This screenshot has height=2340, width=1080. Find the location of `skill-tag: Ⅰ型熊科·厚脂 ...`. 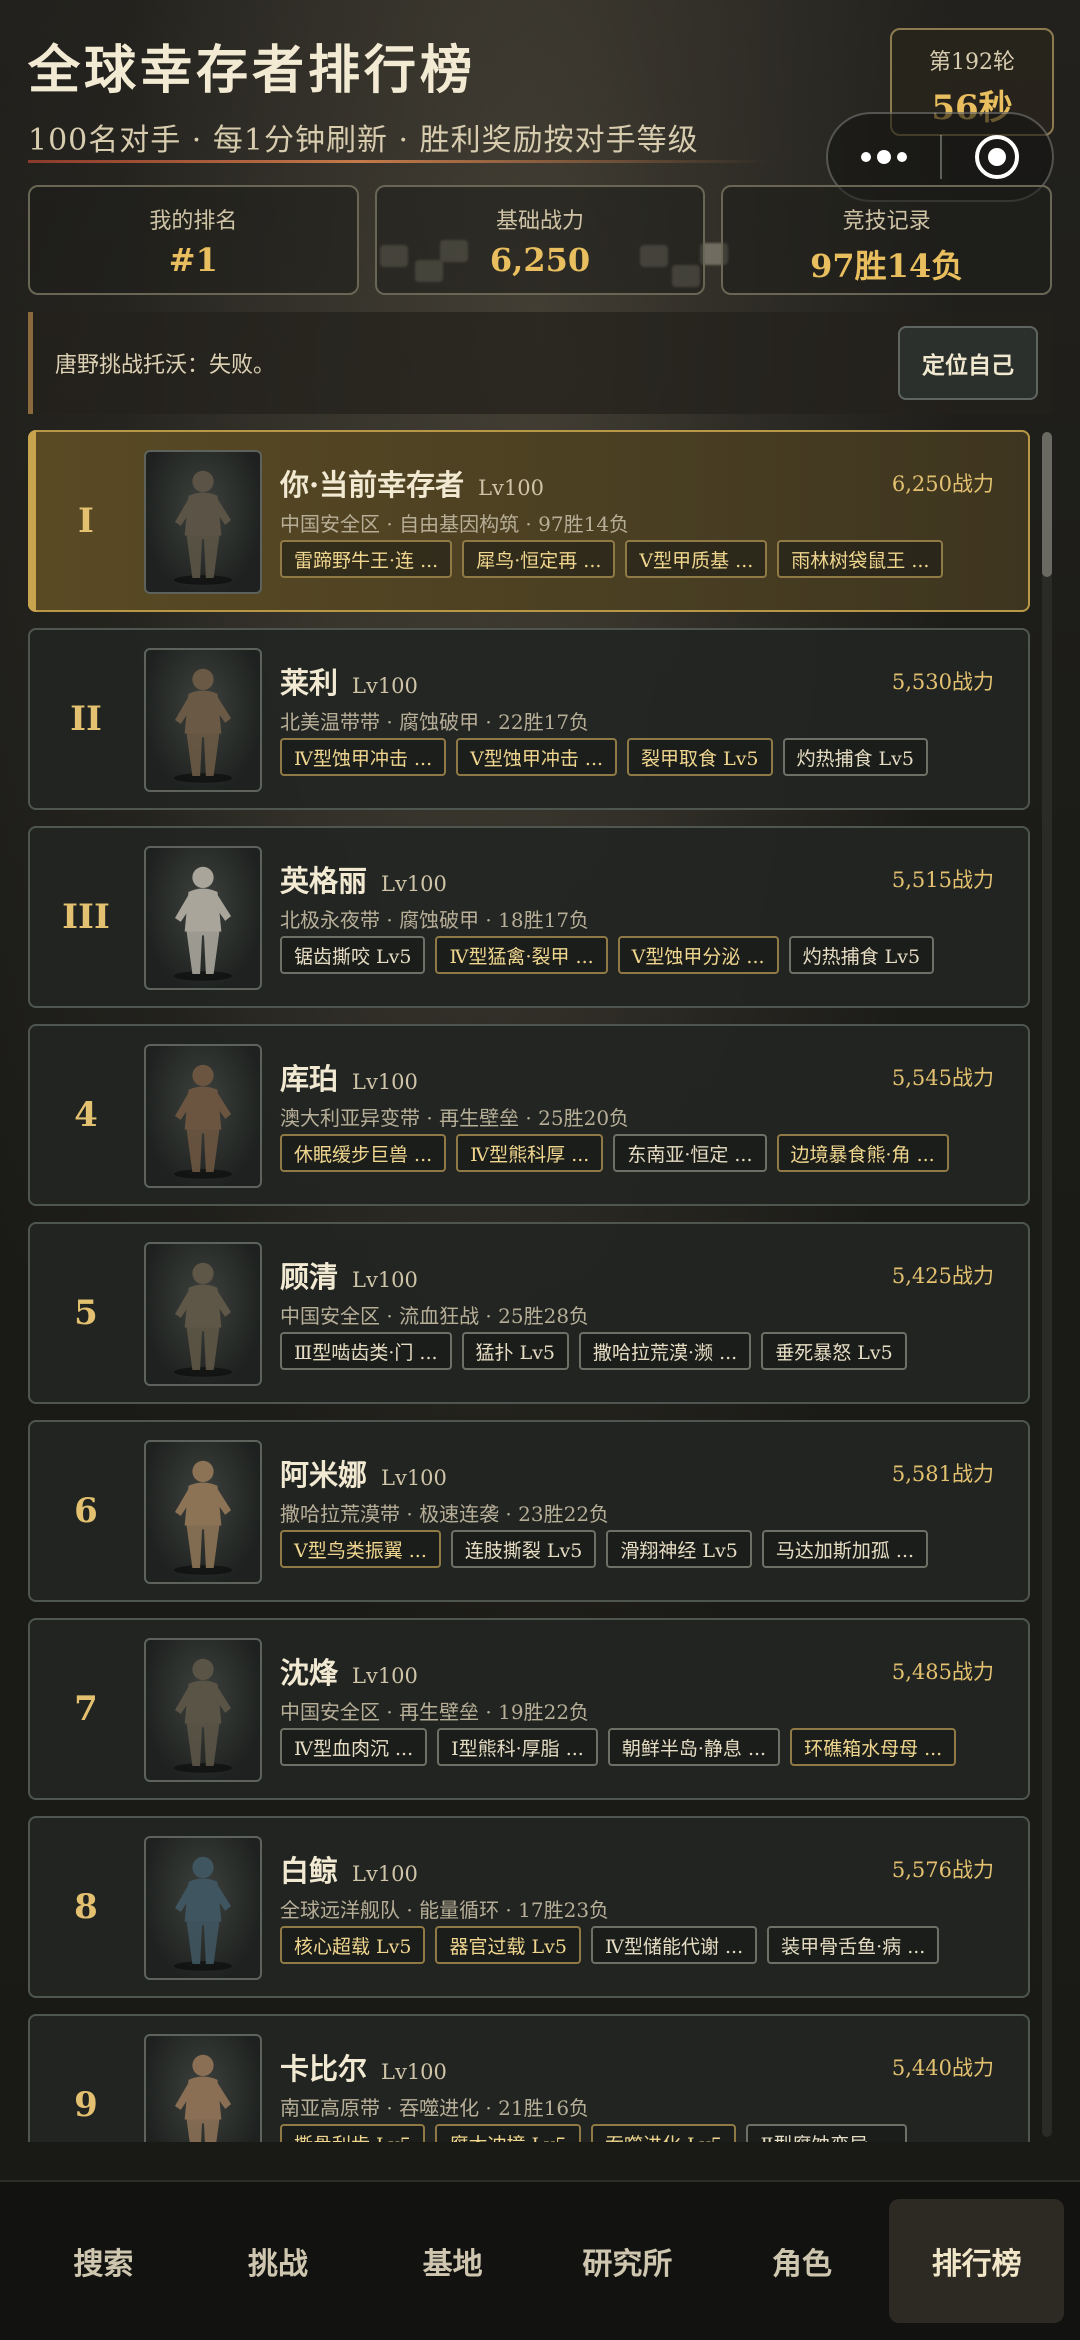

skill-tag: Ⅰ型熊科·厚脂 ... is located at coordinates (517, 1747).